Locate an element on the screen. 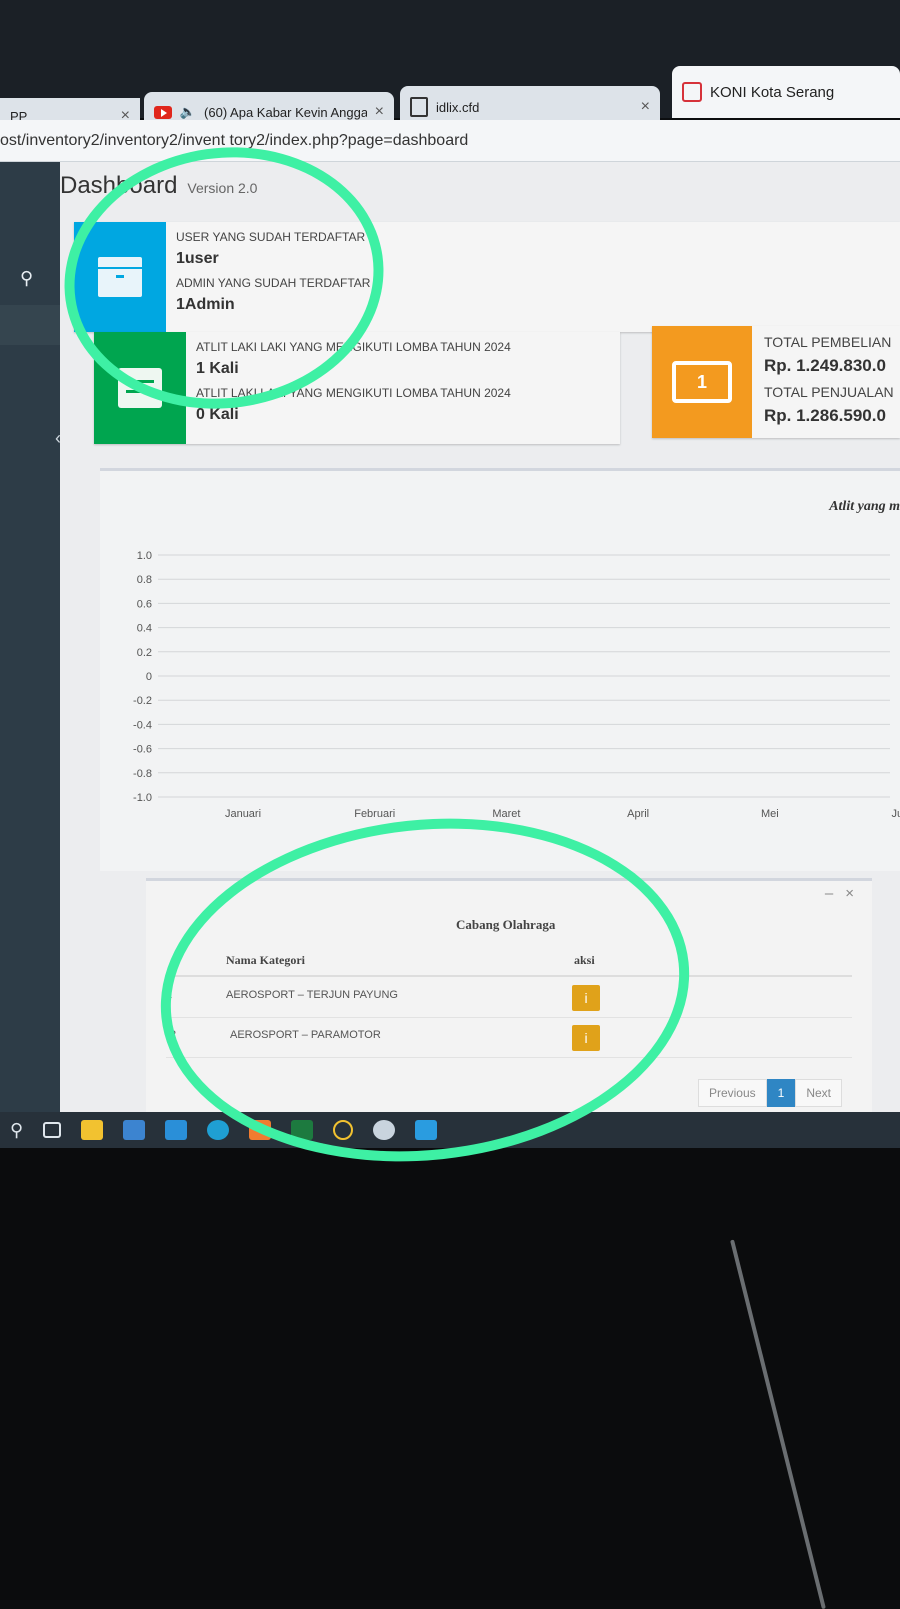 This screenshot has width=900, height=1609. y-tick-label: 0.6 is located at coordinates (144, 604).